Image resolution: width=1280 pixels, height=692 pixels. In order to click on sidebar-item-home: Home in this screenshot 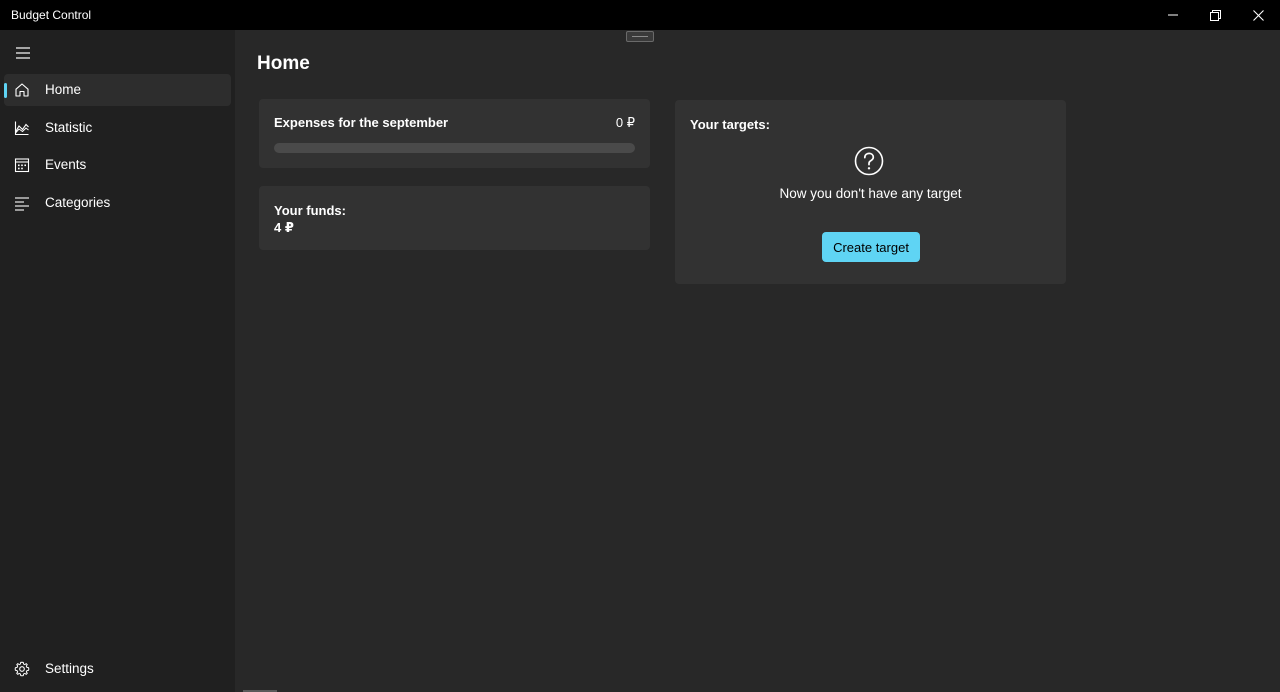, I will do `click(117, 90)`.